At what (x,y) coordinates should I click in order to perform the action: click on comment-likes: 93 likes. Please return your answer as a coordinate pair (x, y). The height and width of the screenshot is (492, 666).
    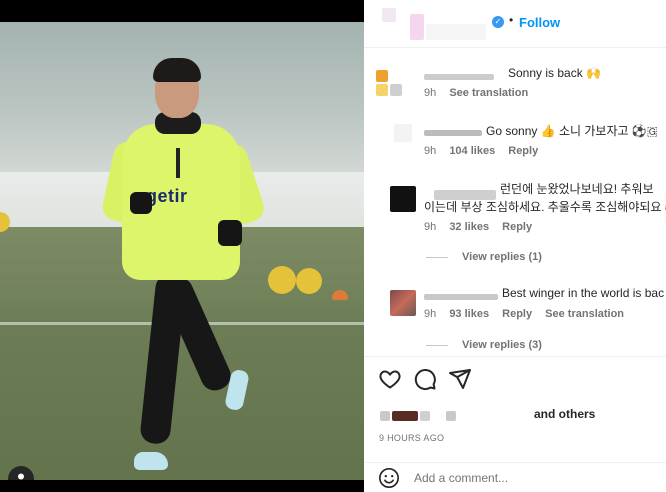
    Looking at the image, I should click on (469, 314).